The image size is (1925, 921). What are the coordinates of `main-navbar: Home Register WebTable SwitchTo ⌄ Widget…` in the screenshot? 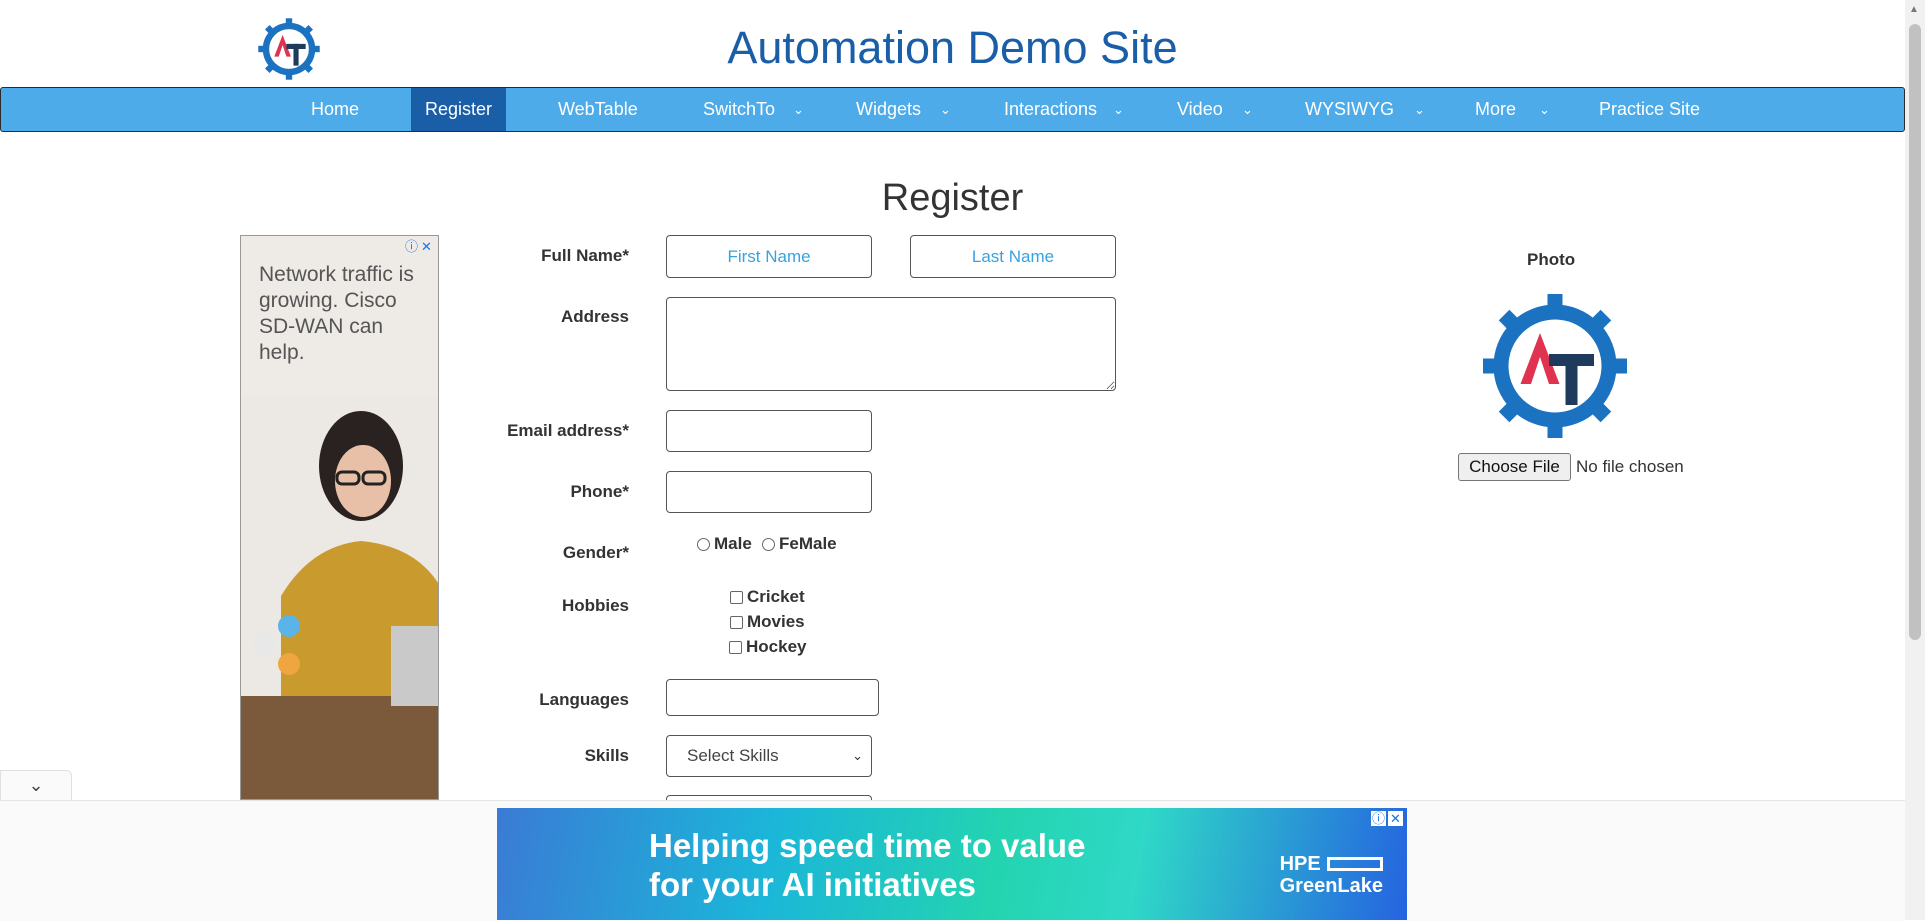 It's located at (952, 109).